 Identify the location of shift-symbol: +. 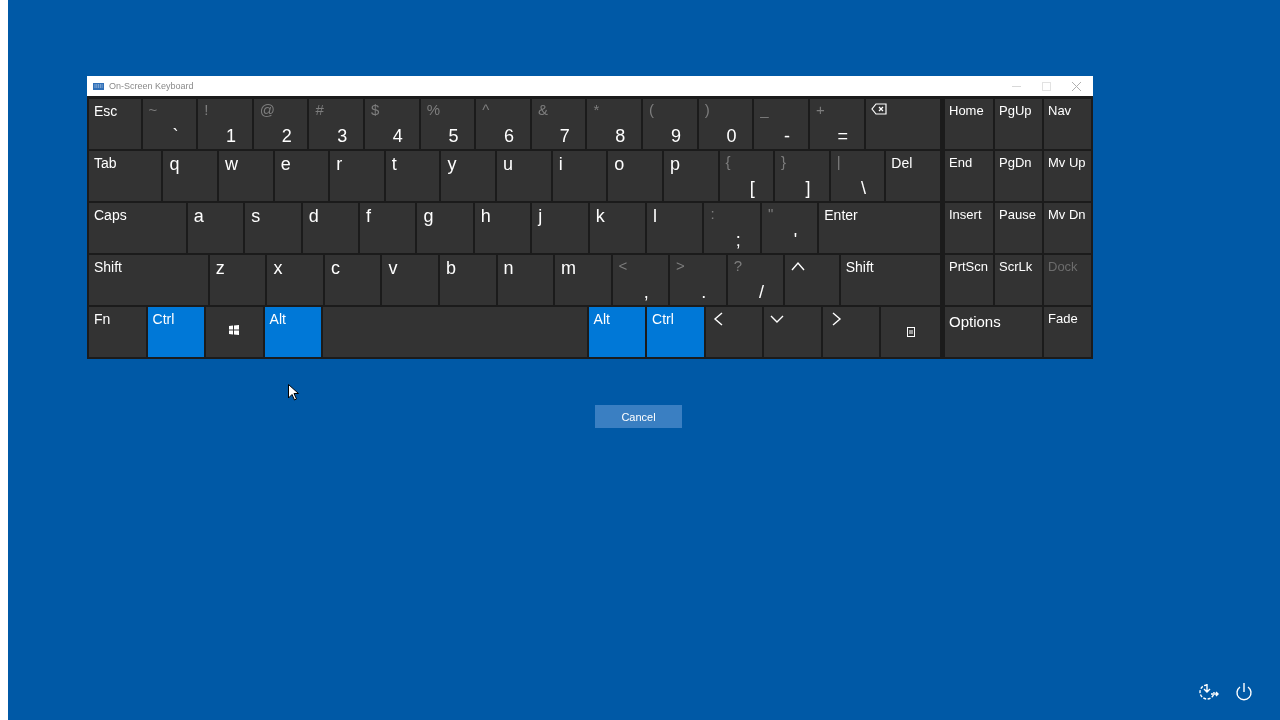
(820, 109).